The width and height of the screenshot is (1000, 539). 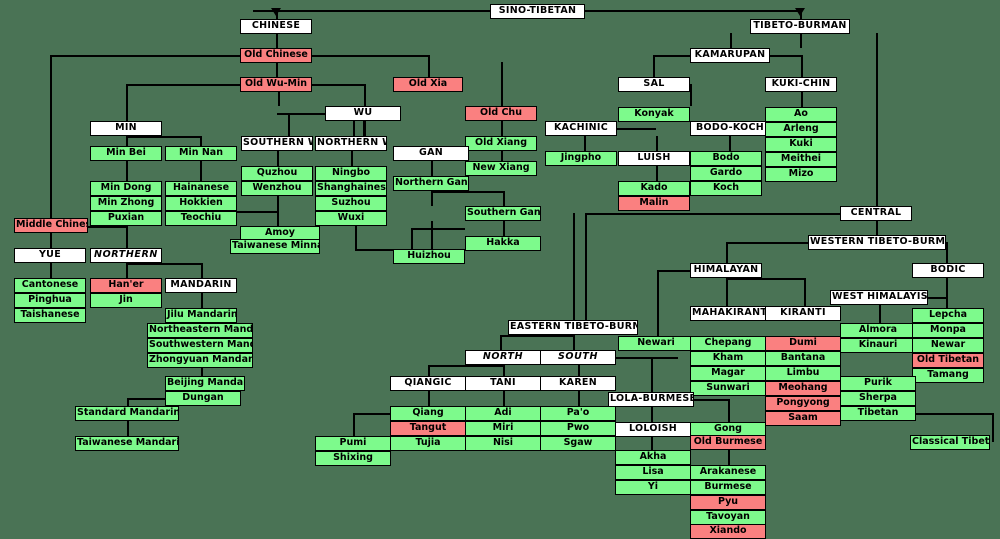 I want to click on node-beijing_mandarin: Beijing Mandarin, so click(x=205, y=383).